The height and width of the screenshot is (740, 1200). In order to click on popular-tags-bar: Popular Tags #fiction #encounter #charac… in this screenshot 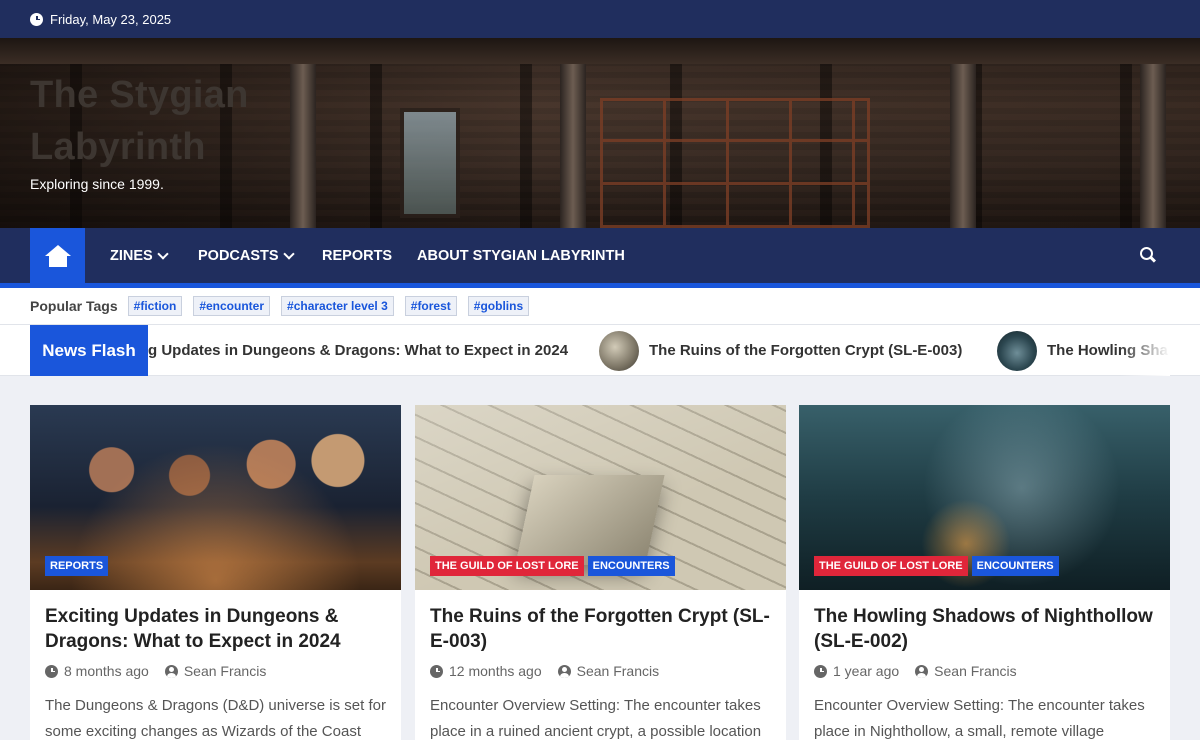, I will do `click(600, 306)`.